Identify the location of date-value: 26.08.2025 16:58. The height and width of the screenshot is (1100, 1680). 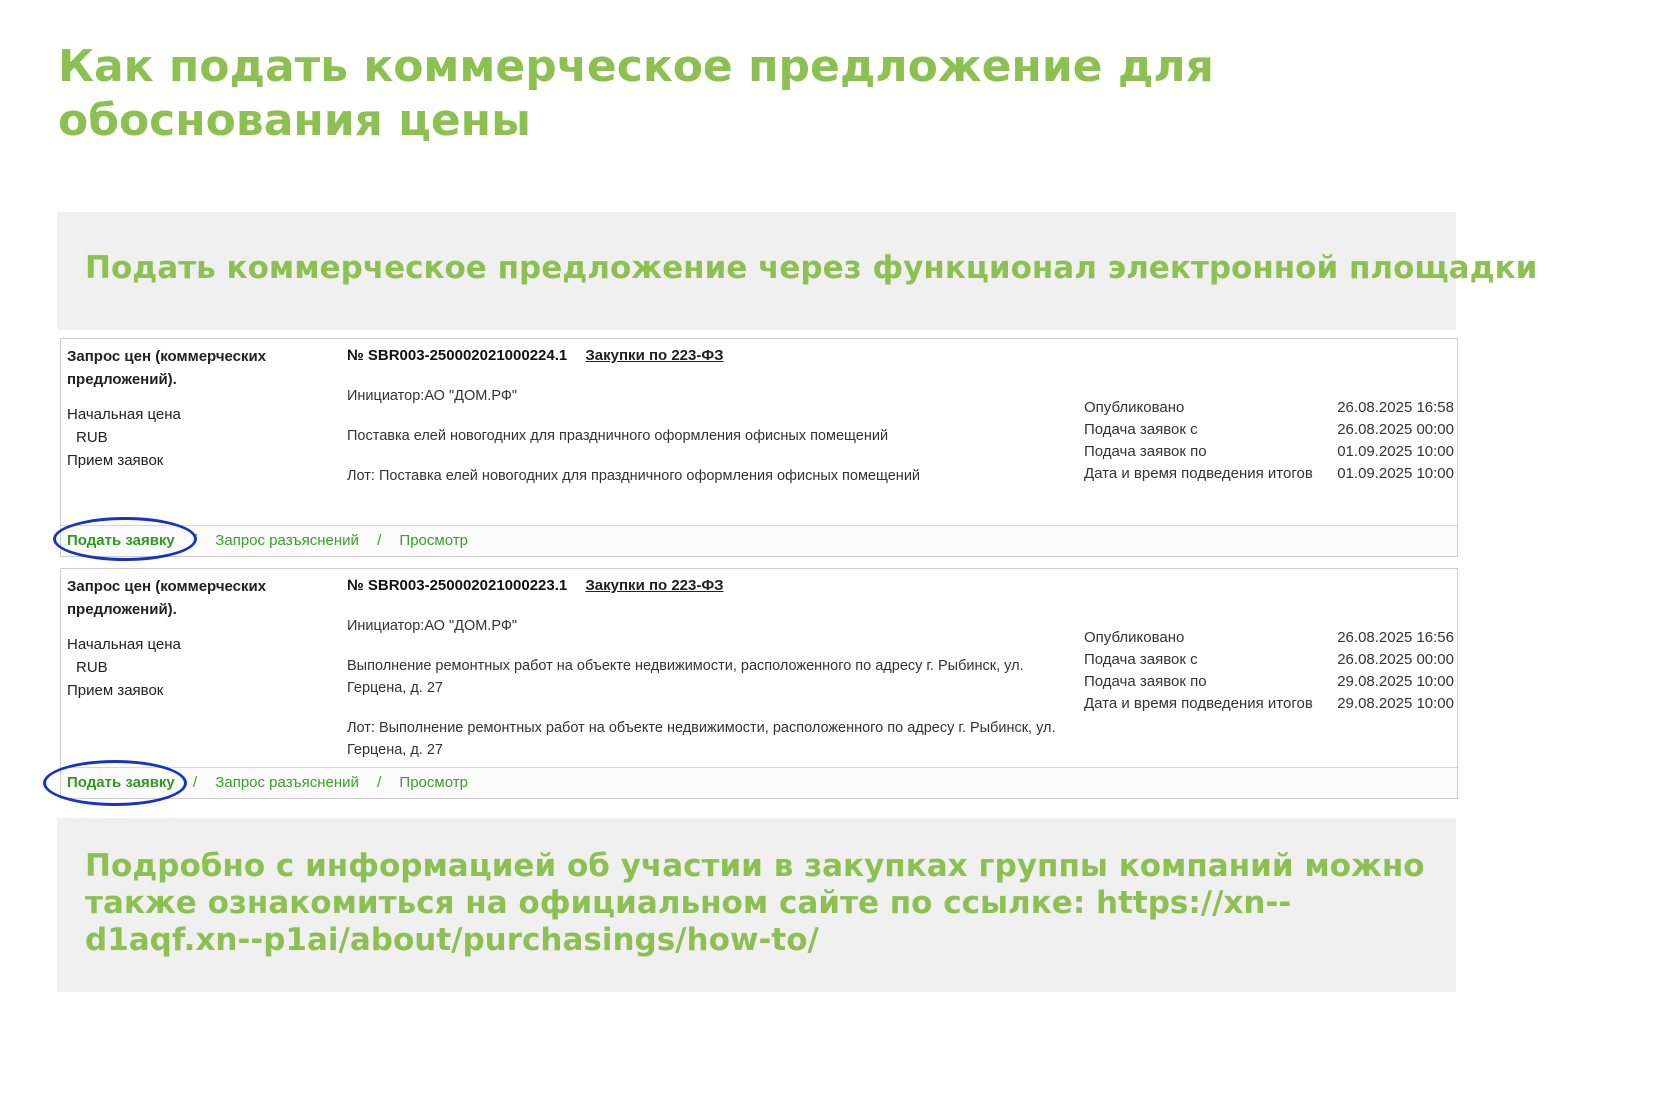
(1395, 407).